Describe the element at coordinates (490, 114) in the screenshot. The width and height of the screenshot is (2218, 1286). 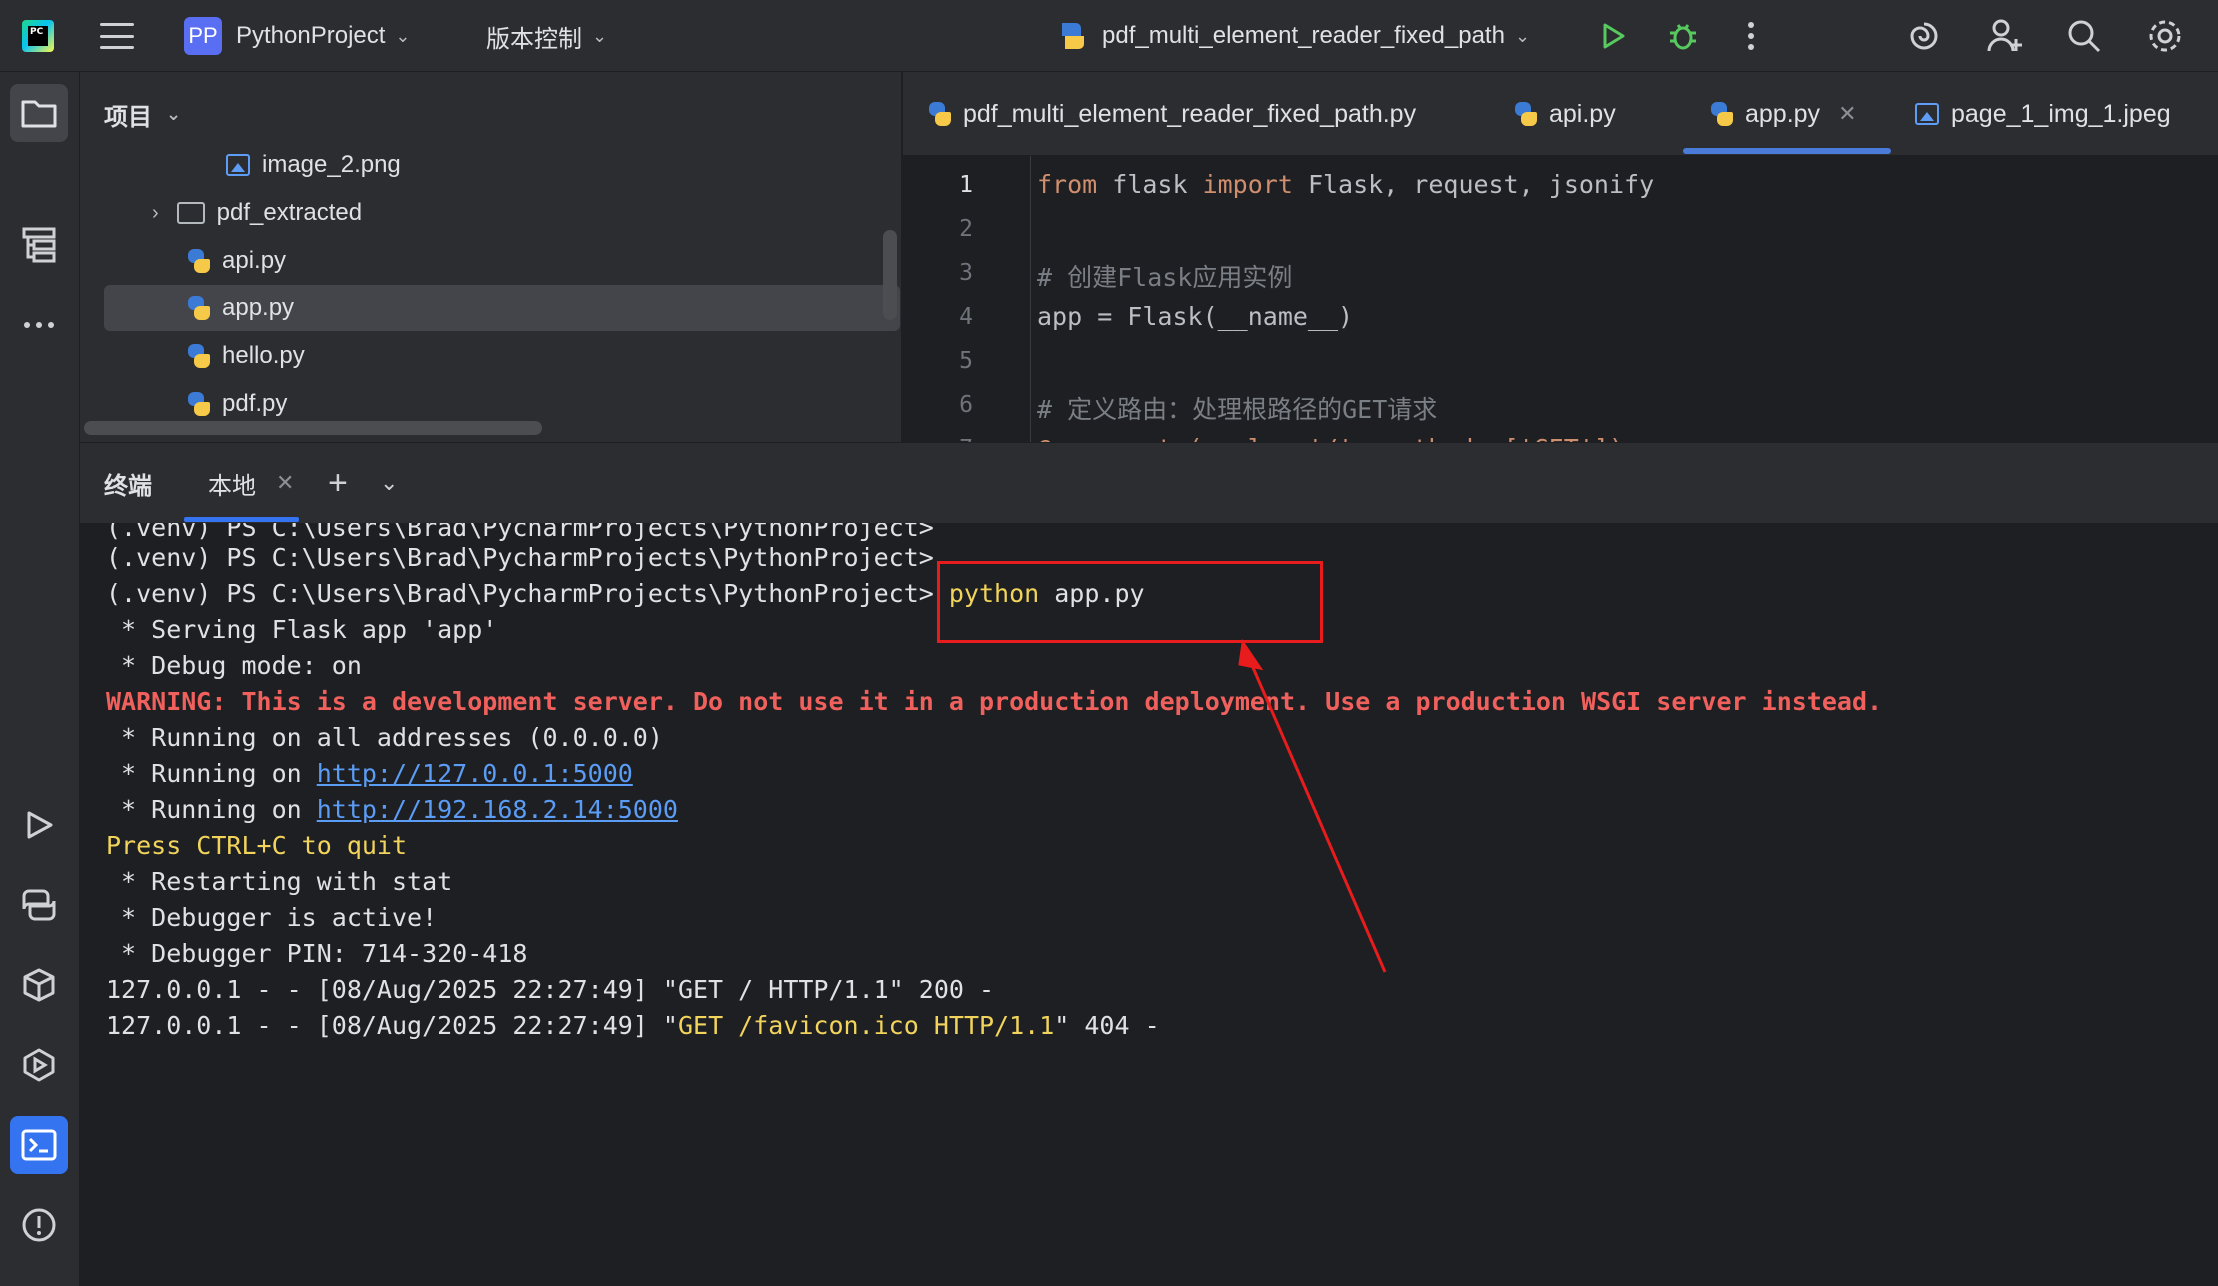
I see `project-panel-header: 项目 ⌄` at that location.